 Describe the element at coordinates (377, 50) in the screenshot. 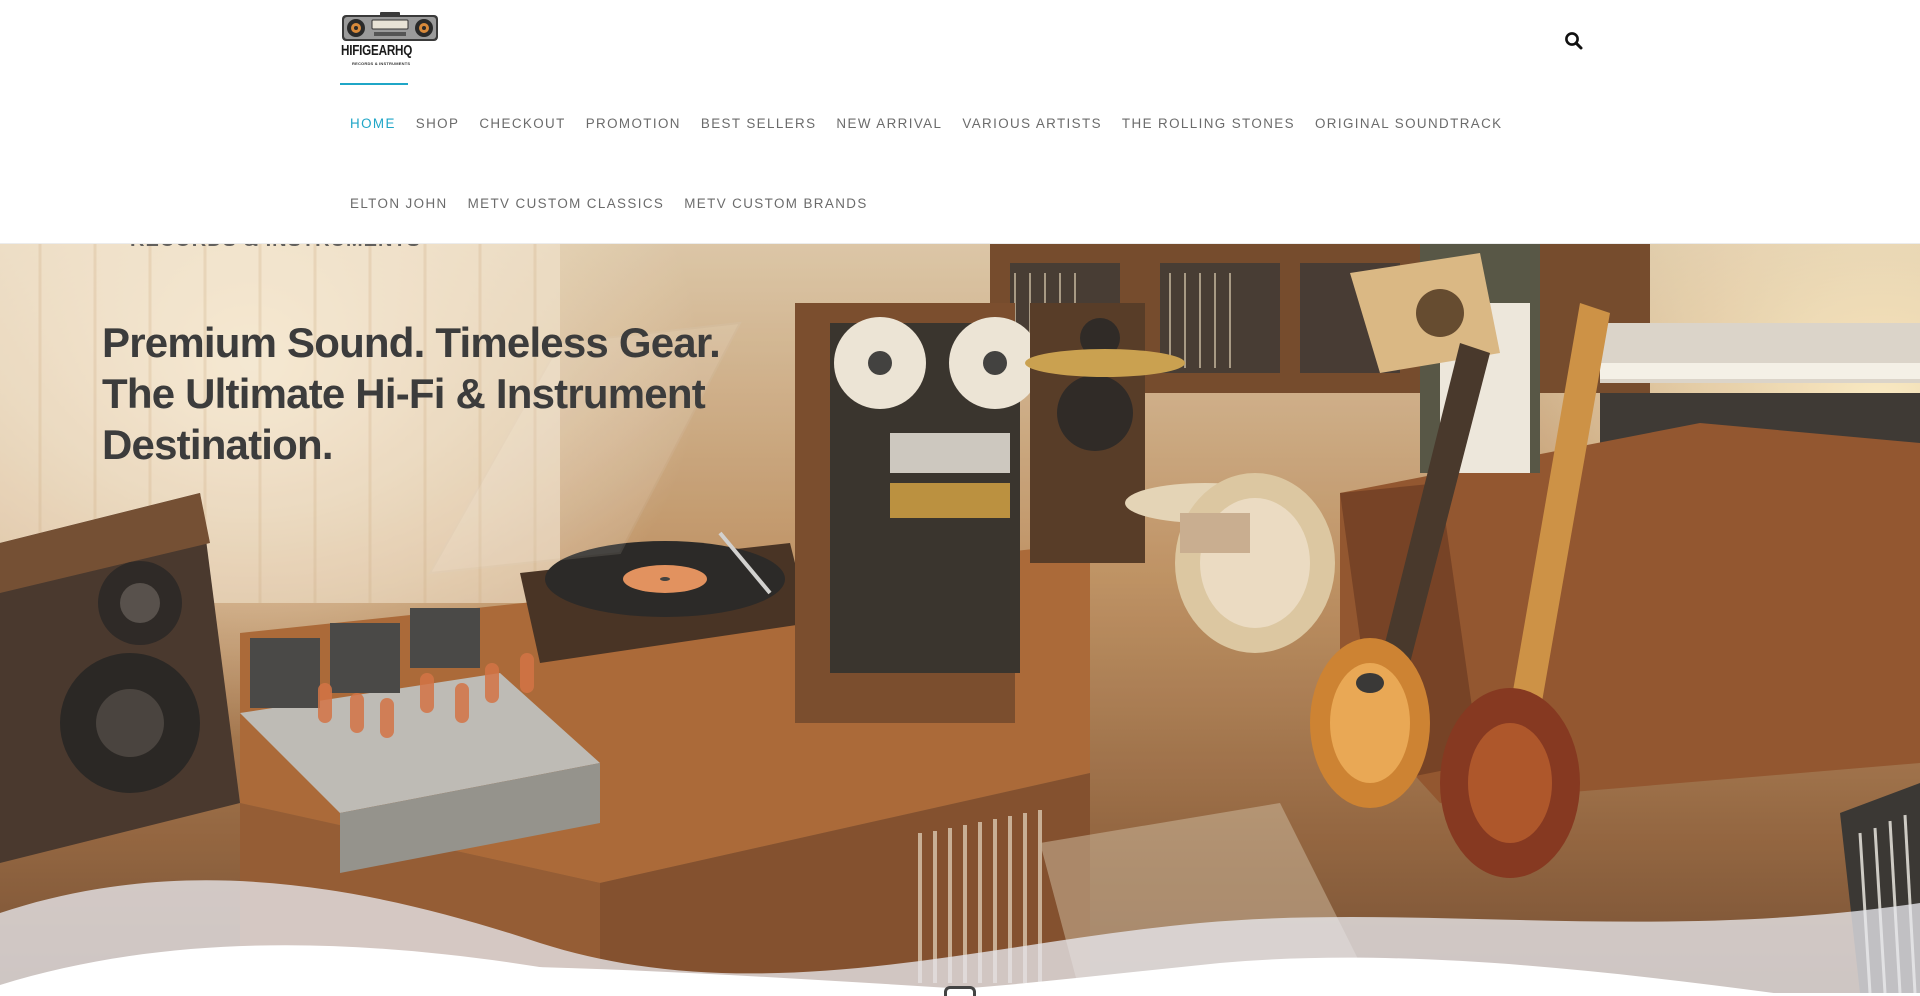

I see `brand-name: HIFIGEARHQ` at that location.